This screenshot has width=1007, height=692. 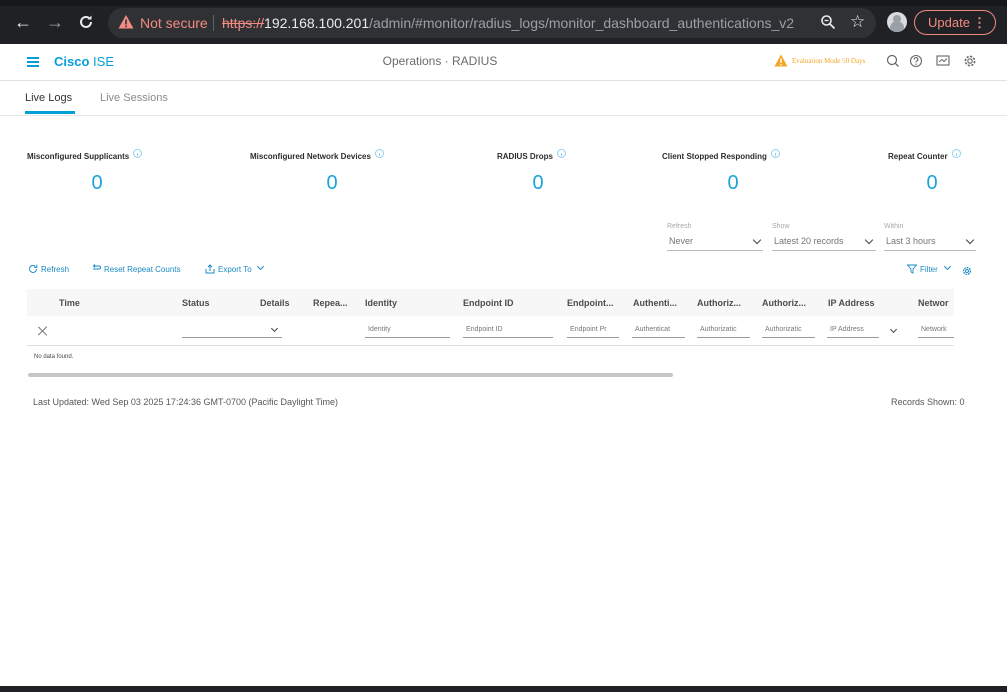 What do you see at coordinates (853, 330) in the screenshot?
I see `ip-address-filter-input: IP Address` at bounding box center [853, 330].